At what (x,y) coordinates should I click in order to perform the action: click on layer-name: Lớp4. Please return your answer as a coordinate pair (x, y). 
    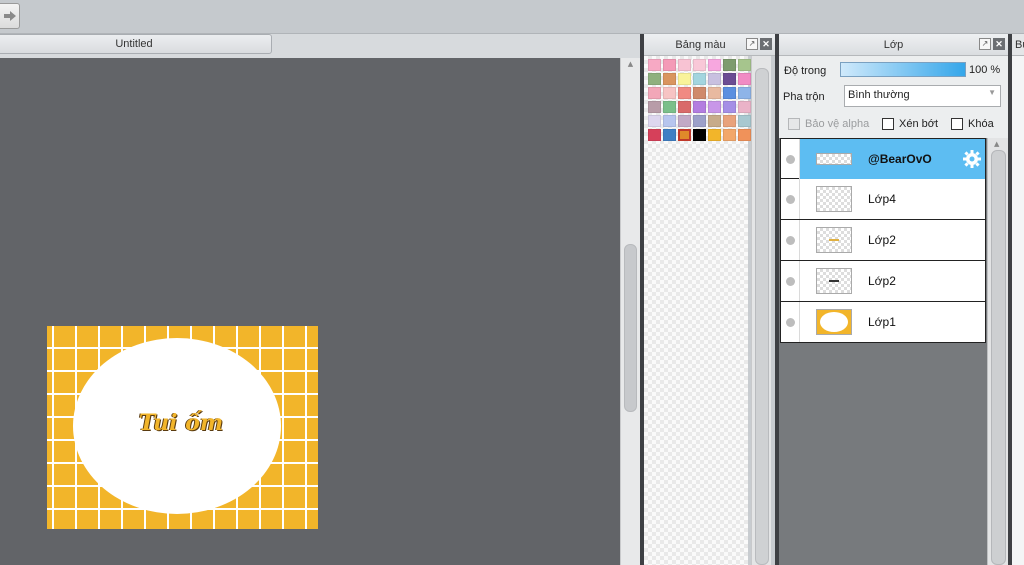
    Looking at the image, I should click on (882, 199).